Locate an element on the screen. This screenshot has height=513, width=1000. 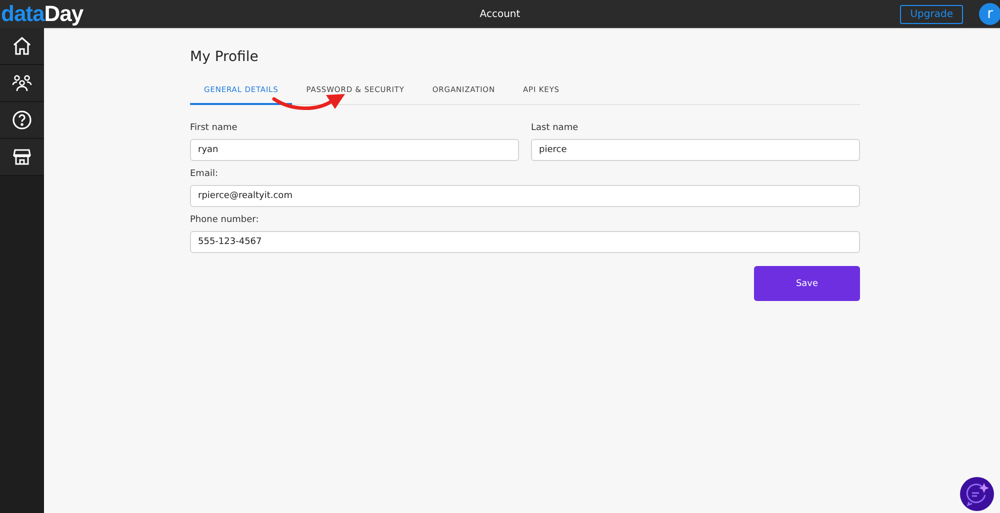
people-icon is located at coordinates (22, 83).